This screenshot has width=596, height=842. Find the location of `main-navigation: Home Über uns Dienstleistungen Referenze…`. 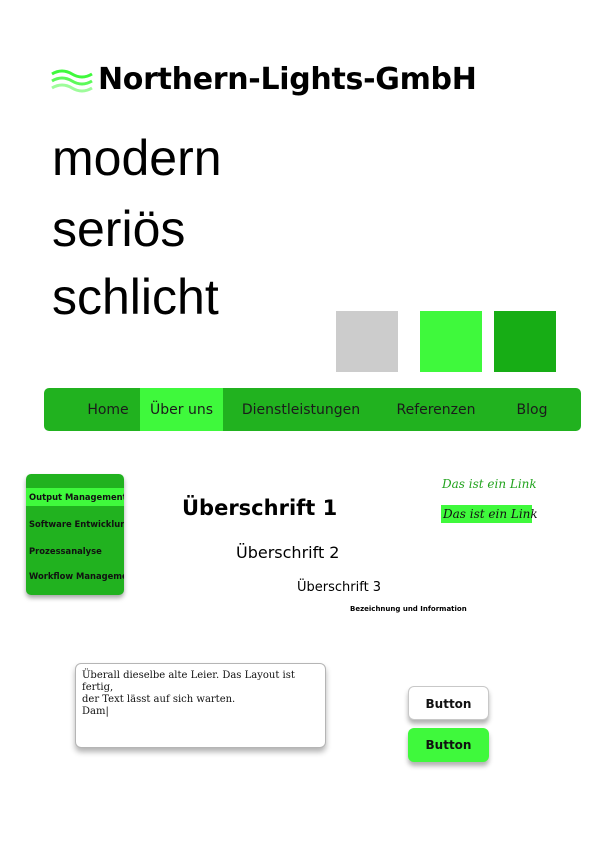

main-navigation: Home Über uns Dienstleistungen Referenze… is located at coordinates (312, 409).